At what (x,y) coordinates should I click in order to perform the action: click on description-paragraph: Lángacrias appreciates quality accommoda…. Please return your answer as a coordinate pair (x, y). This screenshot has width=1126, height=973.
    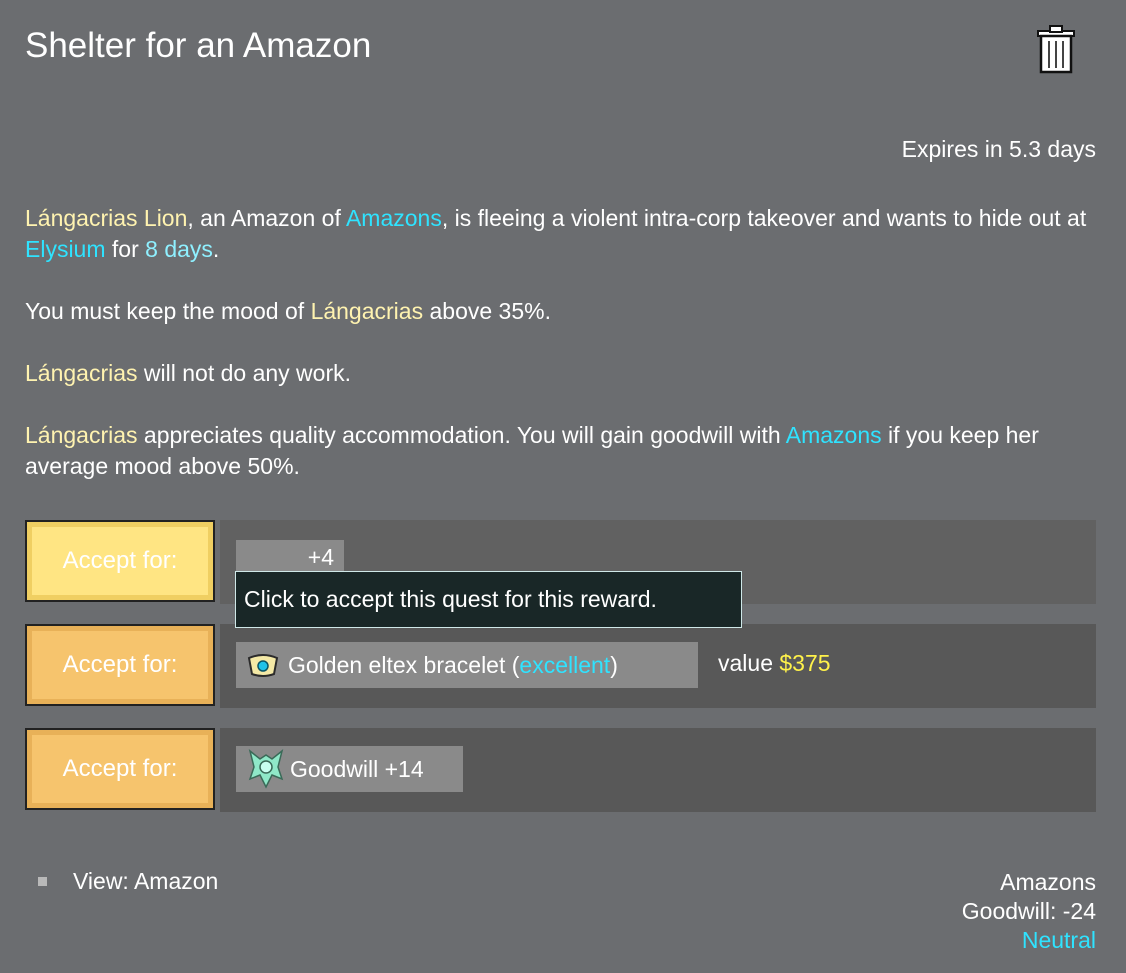
    Looking at the image, I should click on (532, 450).